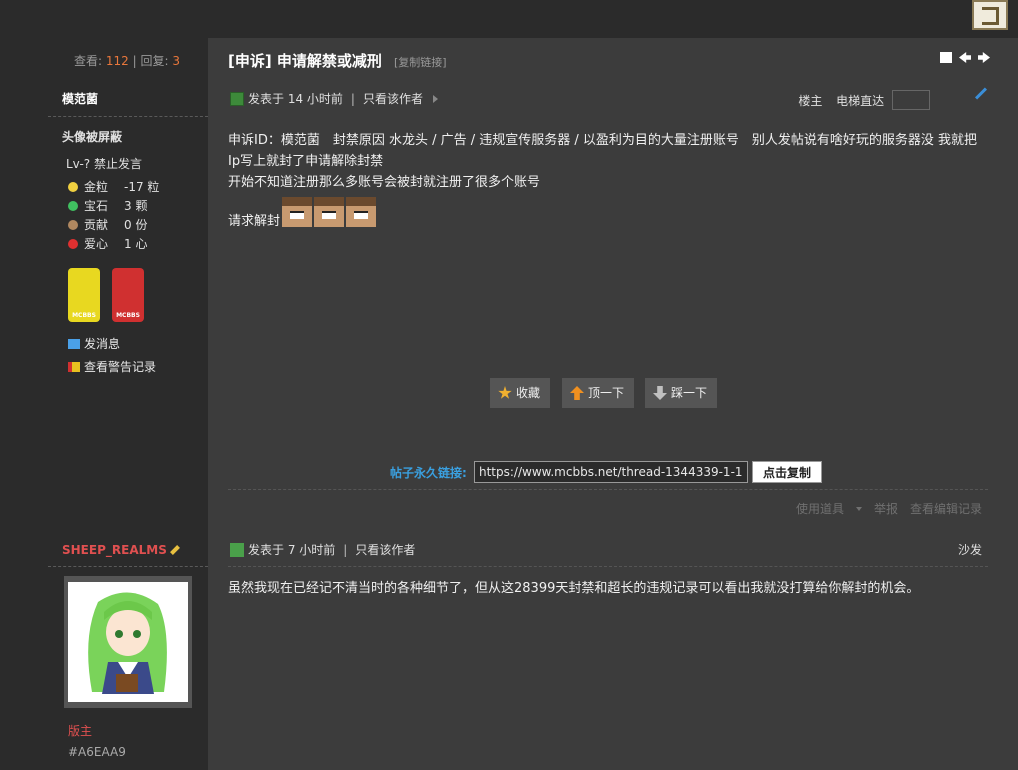 Image resolution: width=1018 pixels, height=770 pixels. I want to click on username-text: SHEEP_REALMS, so click(114, 550).